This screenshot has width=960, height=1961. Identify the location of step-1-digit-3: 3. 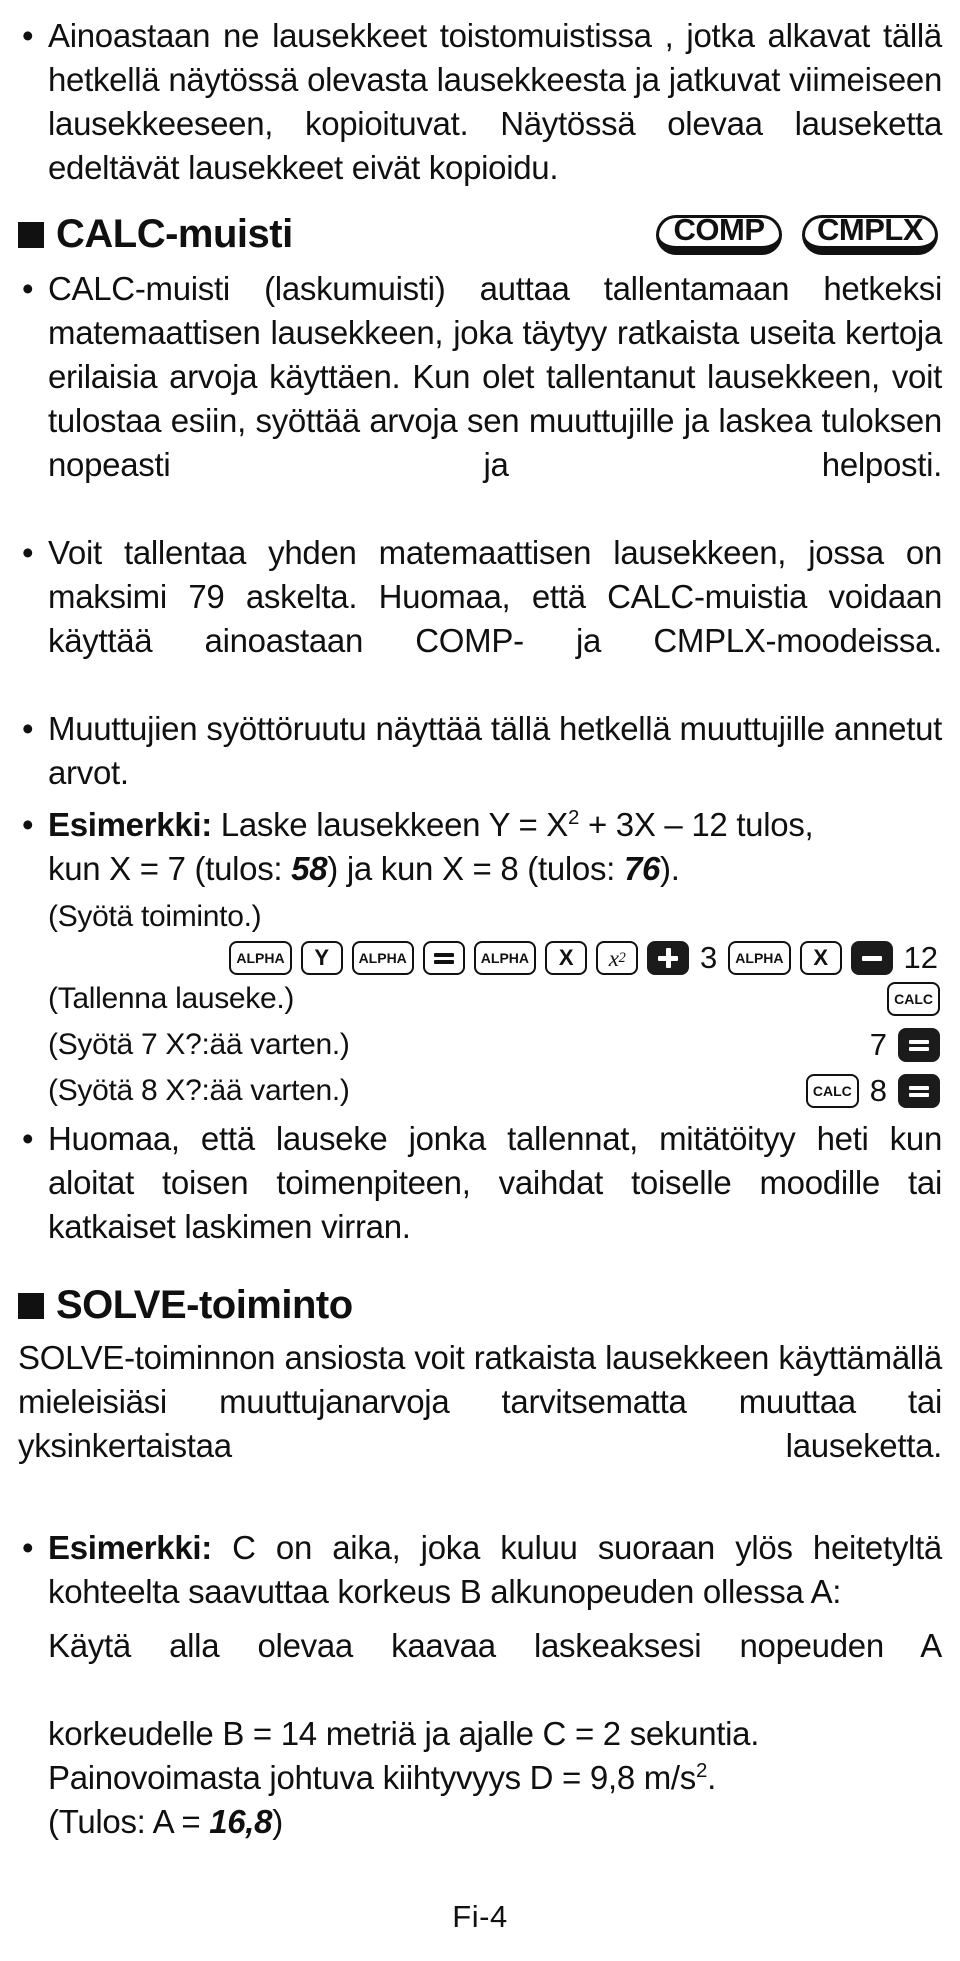
(709, 957).